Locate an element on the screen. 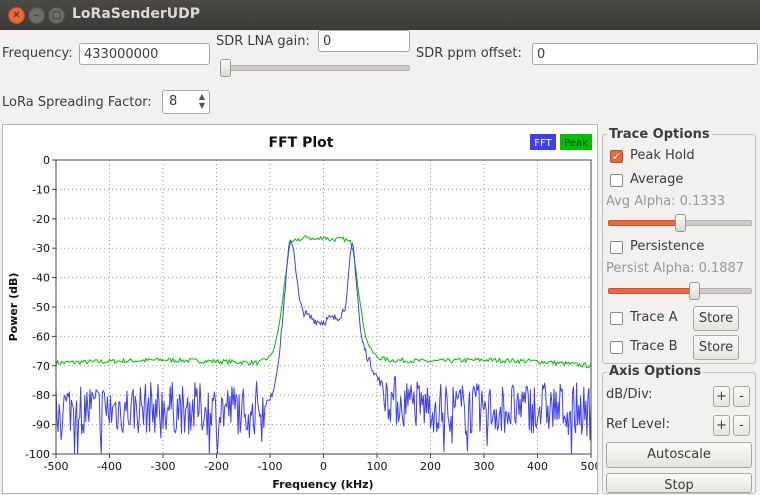 This screenshot has width=760, height=495. lna-gain-slider-handle is located at coordinates (225, 68).